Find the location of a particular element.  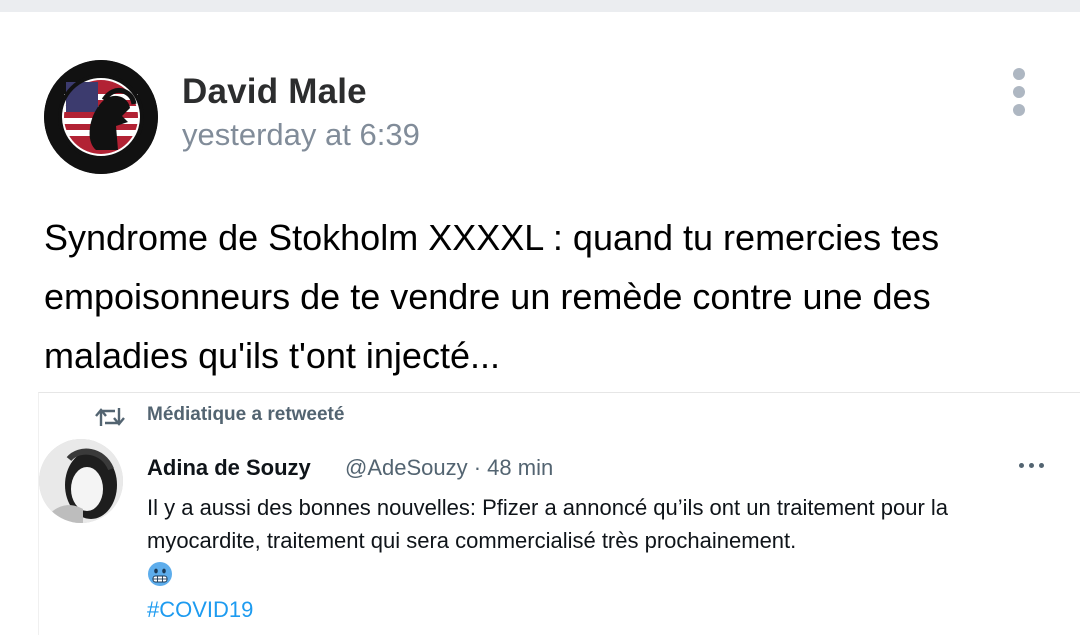

grimacing-face-emoji is located at coordinates (160, 574).